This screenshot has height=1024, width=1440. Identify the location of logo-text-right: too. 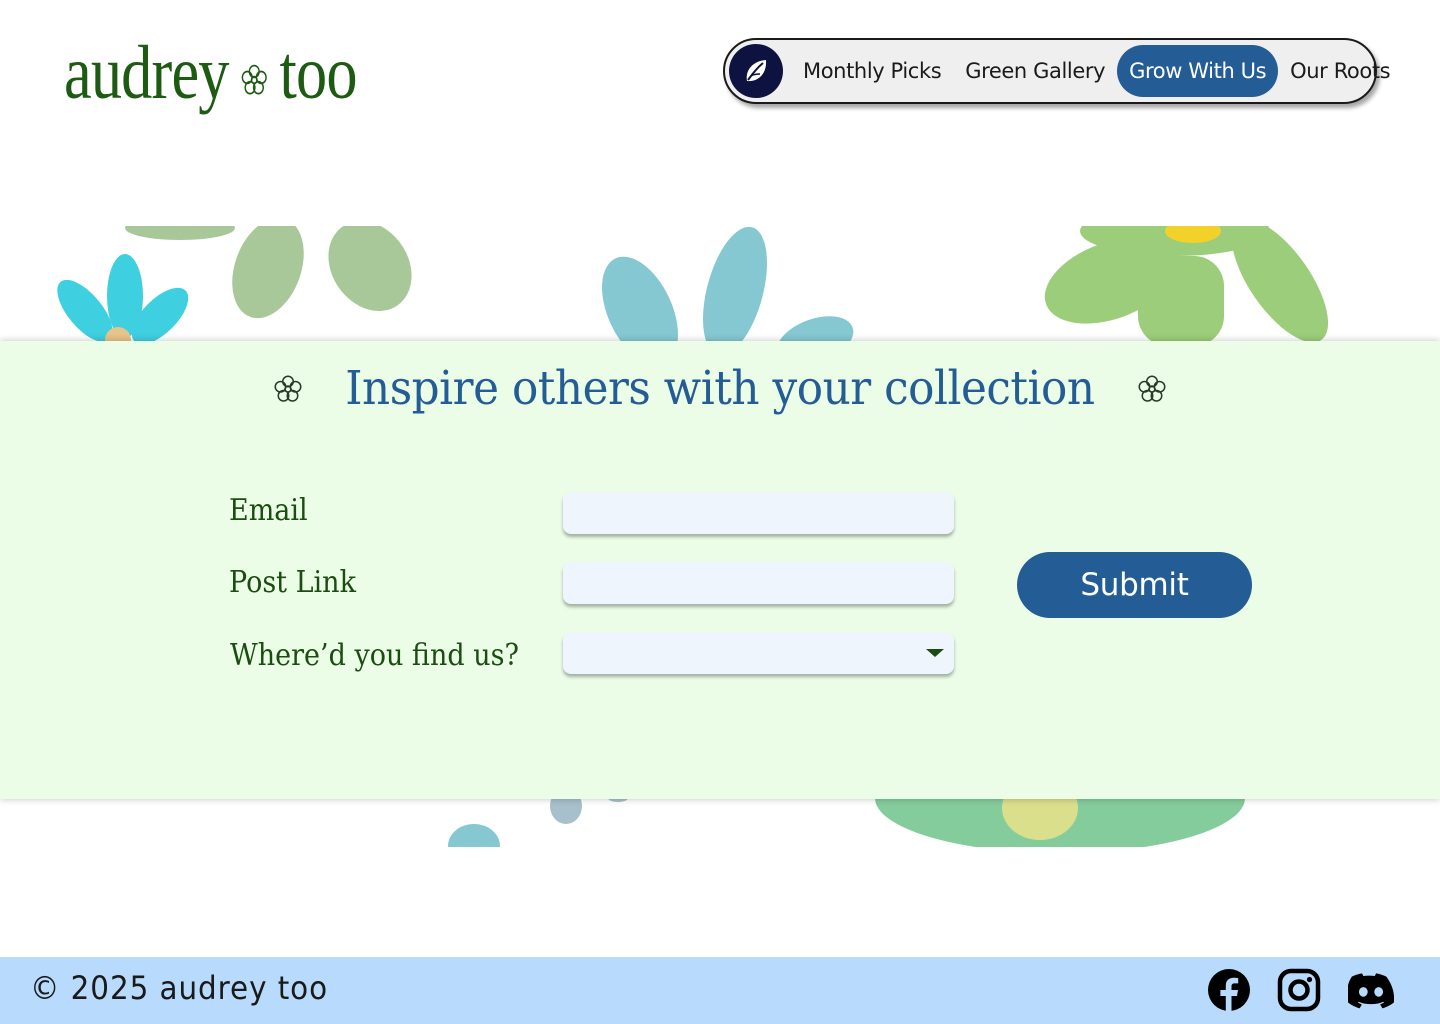
(318, 72).